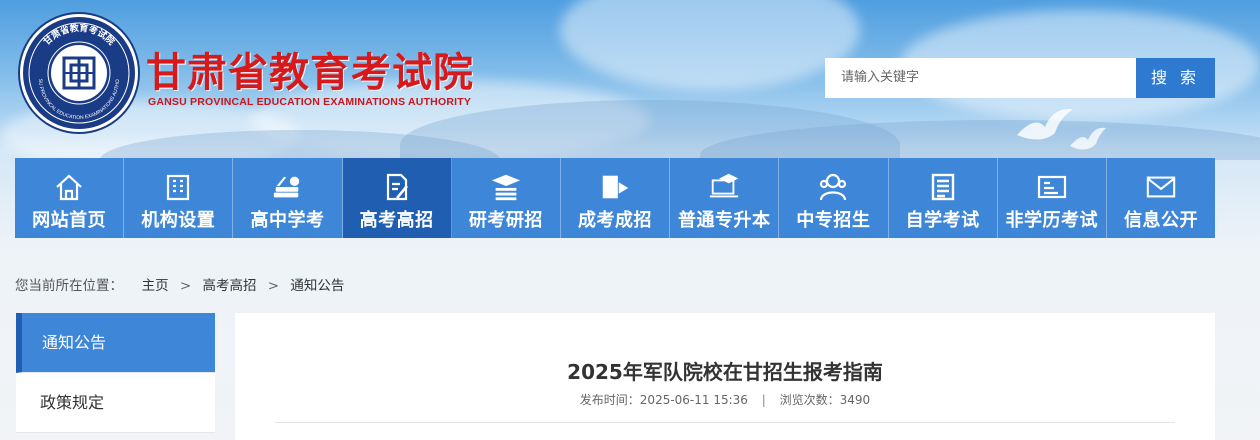  Describe the element at coordinates (1052, 187) in the screenshot. I see `id-card-icon` at that location.